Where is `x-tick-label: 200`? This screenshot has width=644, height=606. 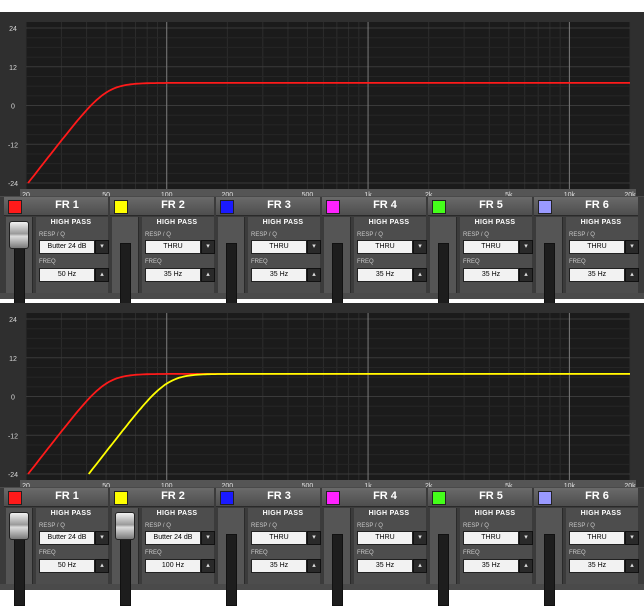
x-tick-label: 200 is located at coordinates (227, 485).